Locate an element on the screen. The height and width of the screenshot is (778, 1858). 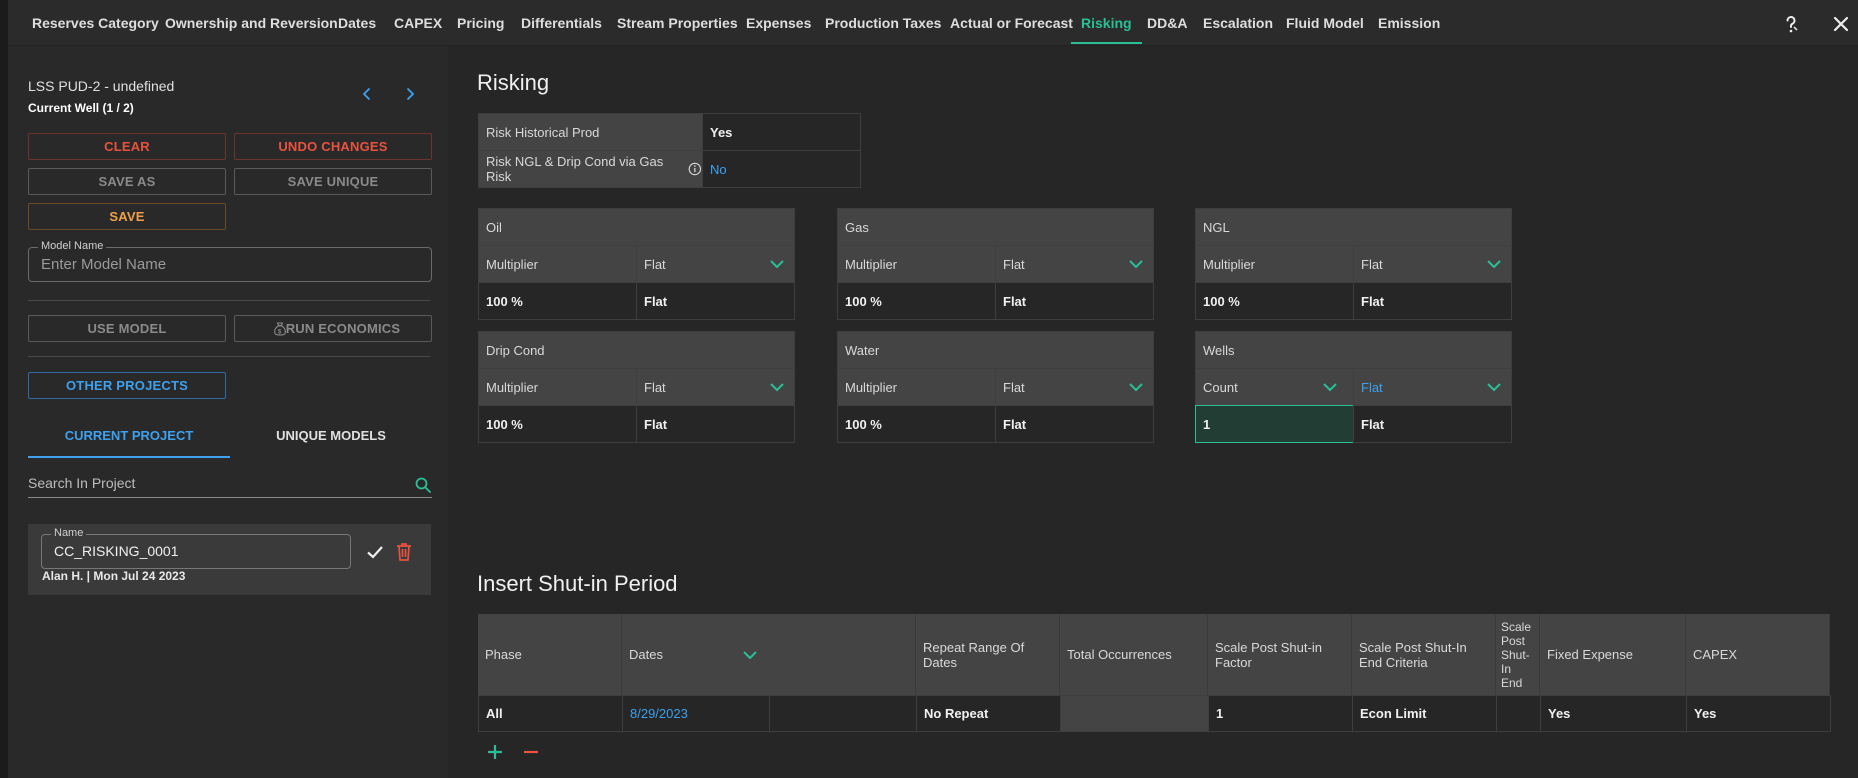
chevron-down-icon is located at coordinates (750, 655).